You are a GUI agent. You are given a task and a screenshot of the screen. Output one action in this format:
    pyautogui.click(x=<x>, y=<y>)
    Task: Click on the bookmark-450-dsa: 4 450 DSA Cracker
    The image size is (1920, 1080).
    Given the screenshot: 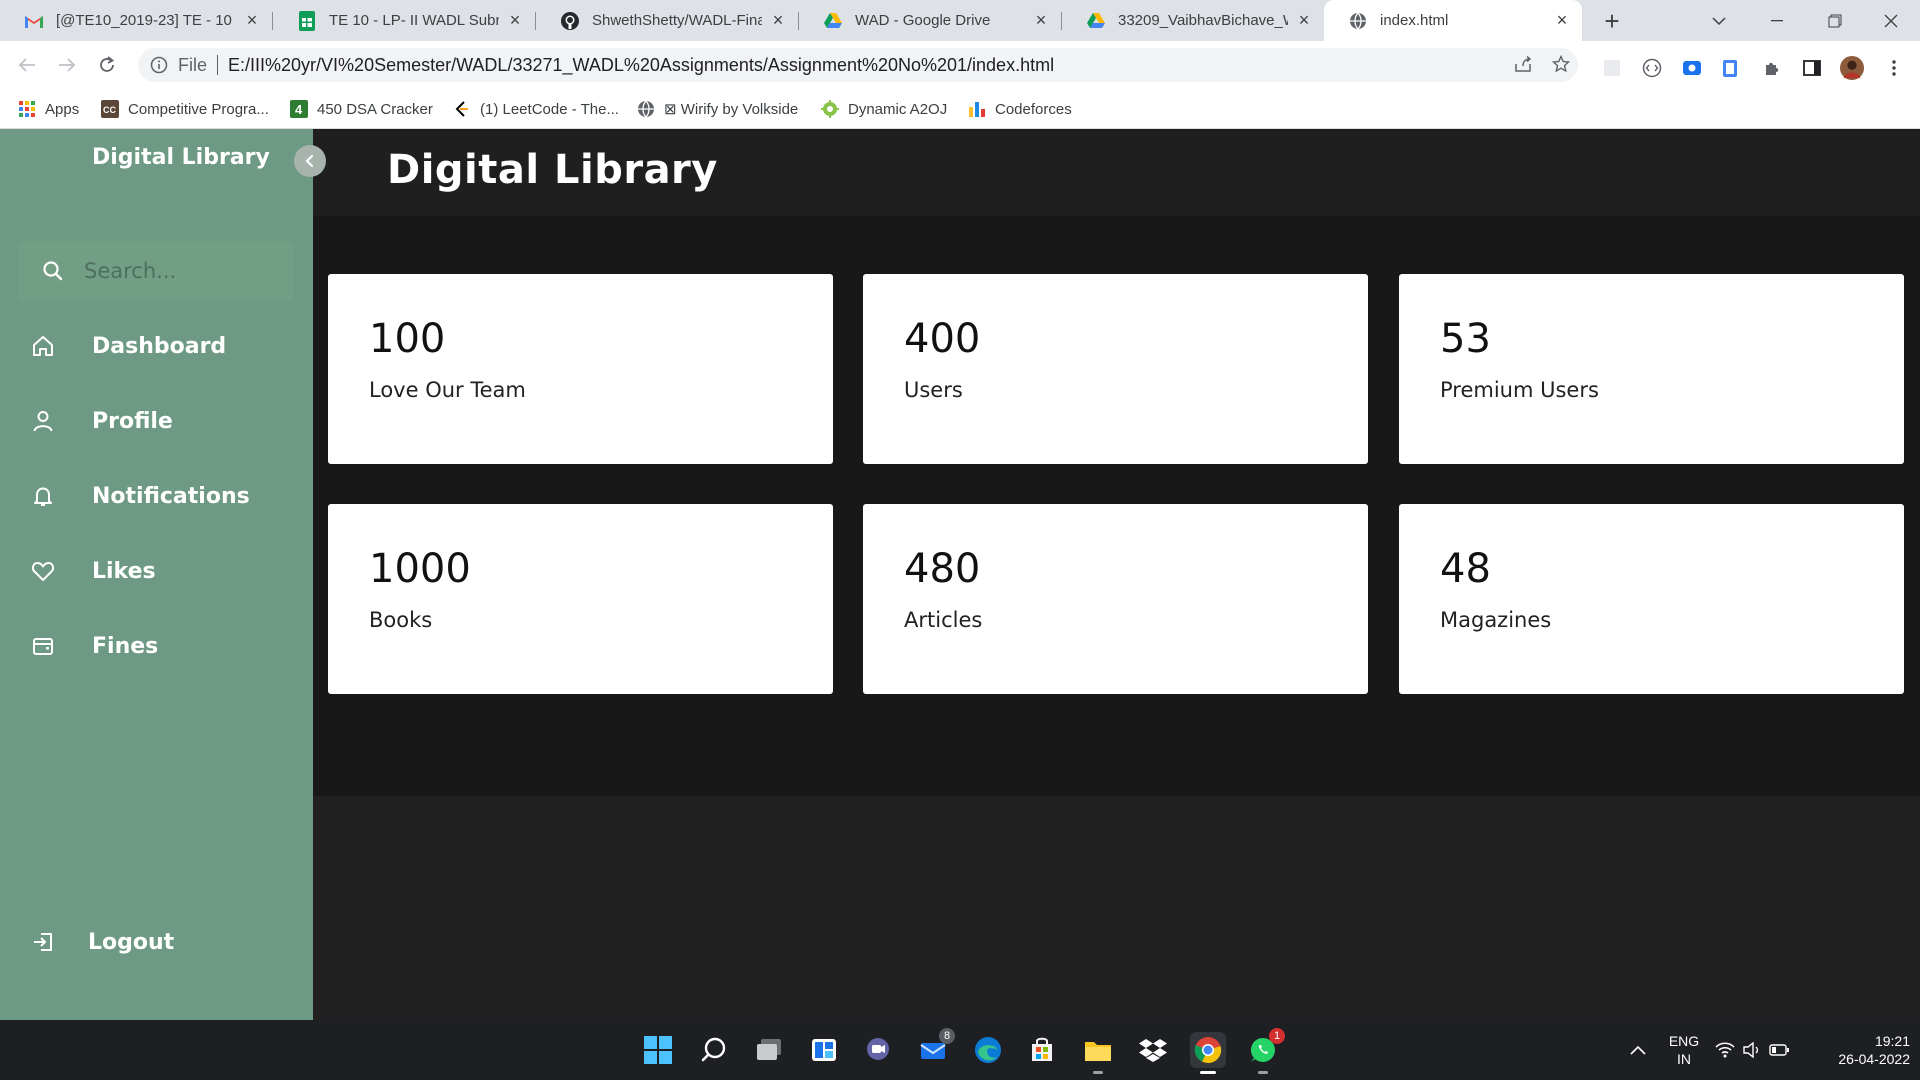 What is the action you would take?
    pyautogui.click(x=361, y=109)
    